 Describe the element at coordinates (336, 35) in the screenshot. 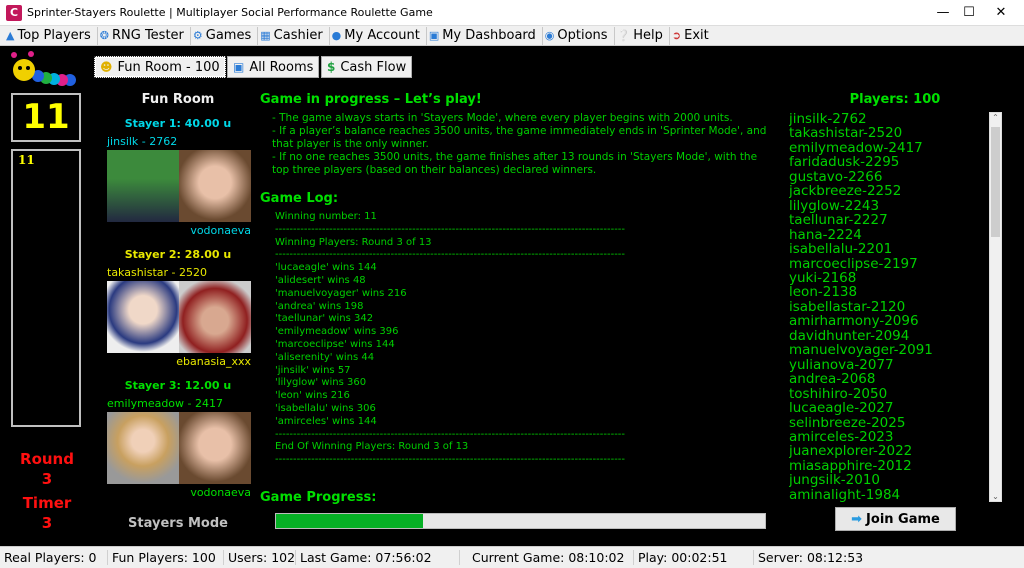

I see `user-icon: ●` at that location.